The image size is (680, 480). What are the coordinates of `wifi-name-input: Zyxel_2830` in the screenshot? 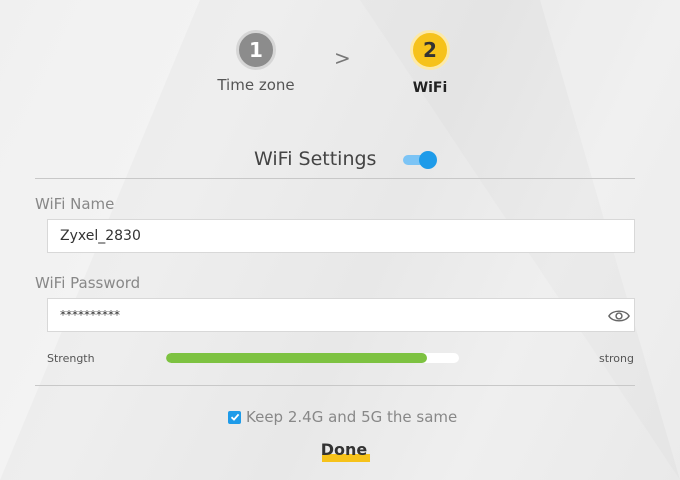 It's located at (341, 236).